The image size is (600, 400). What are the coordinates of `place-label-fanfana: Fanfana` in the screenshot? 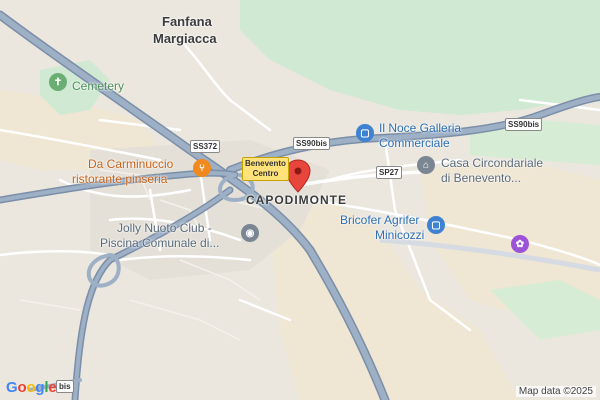 It's located at (187, 21).